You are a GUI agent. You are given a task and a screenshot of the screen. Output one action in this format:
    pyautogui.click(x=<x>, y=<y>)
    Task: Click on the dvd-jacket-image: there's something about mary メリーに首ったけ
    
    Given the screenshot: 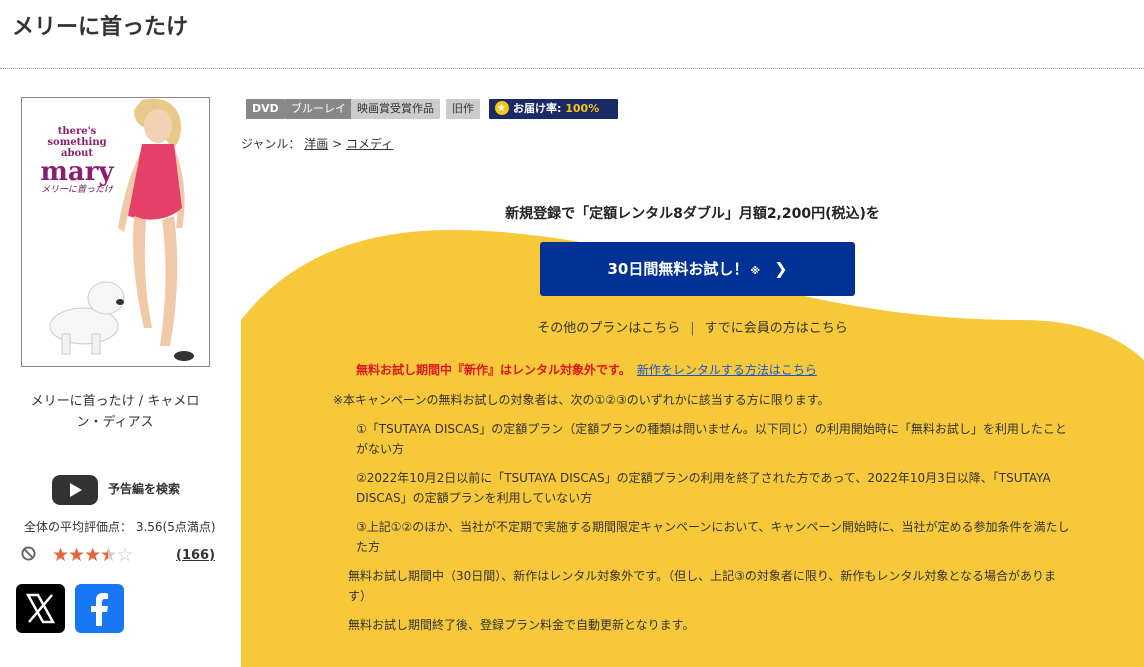 What is the action you would take?
    pyautogui.click(x=115, y=232)
    